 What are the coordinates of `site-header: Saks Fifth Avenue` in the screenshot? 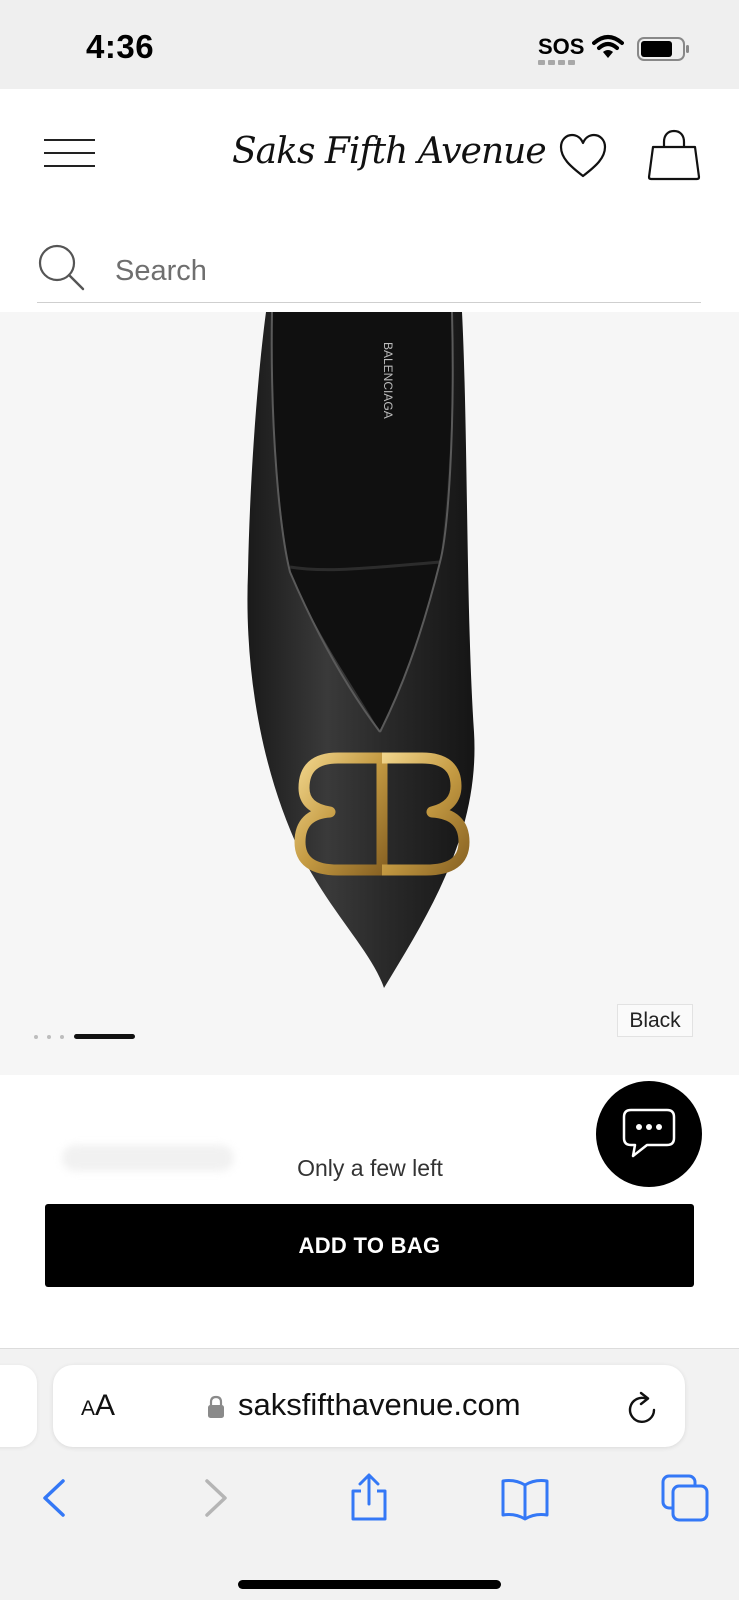 It's located at (369, 200).